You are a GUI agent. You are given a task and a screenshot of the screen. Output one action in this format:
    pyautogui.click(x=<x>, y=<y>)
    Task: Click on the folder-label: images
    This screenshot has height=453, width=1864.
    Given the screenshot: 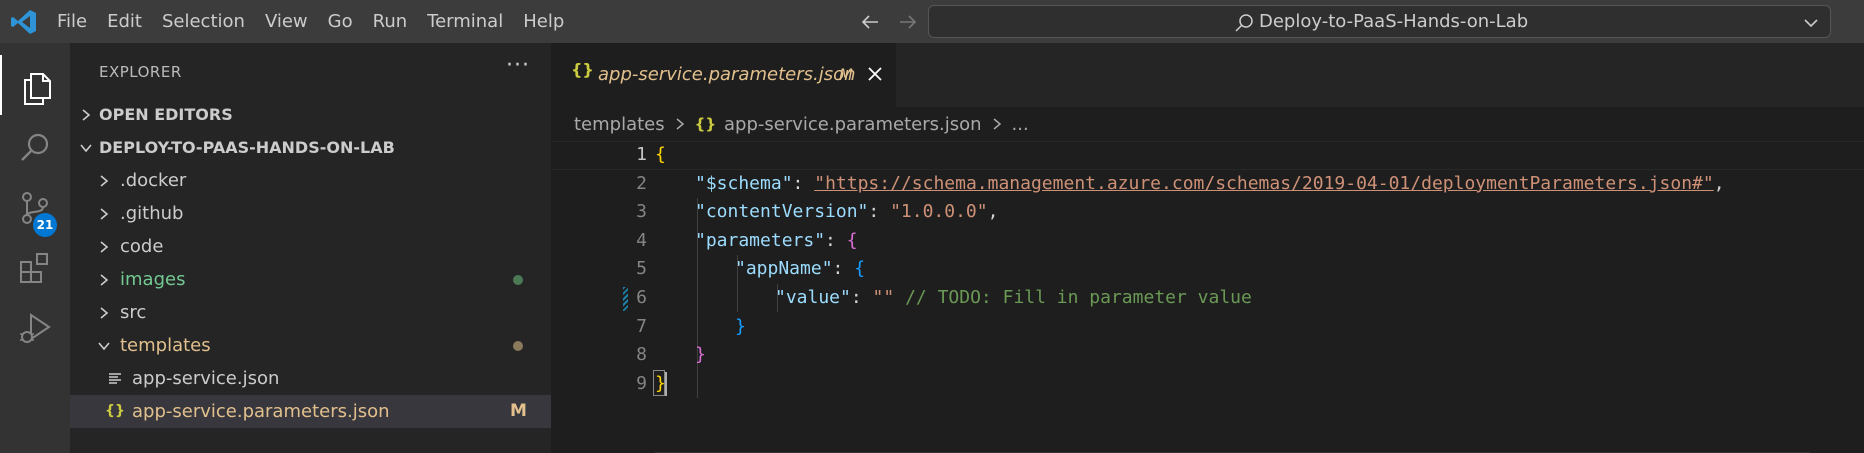 What is the action you would take?
    pyautogui.click(x=153, y=279)
    